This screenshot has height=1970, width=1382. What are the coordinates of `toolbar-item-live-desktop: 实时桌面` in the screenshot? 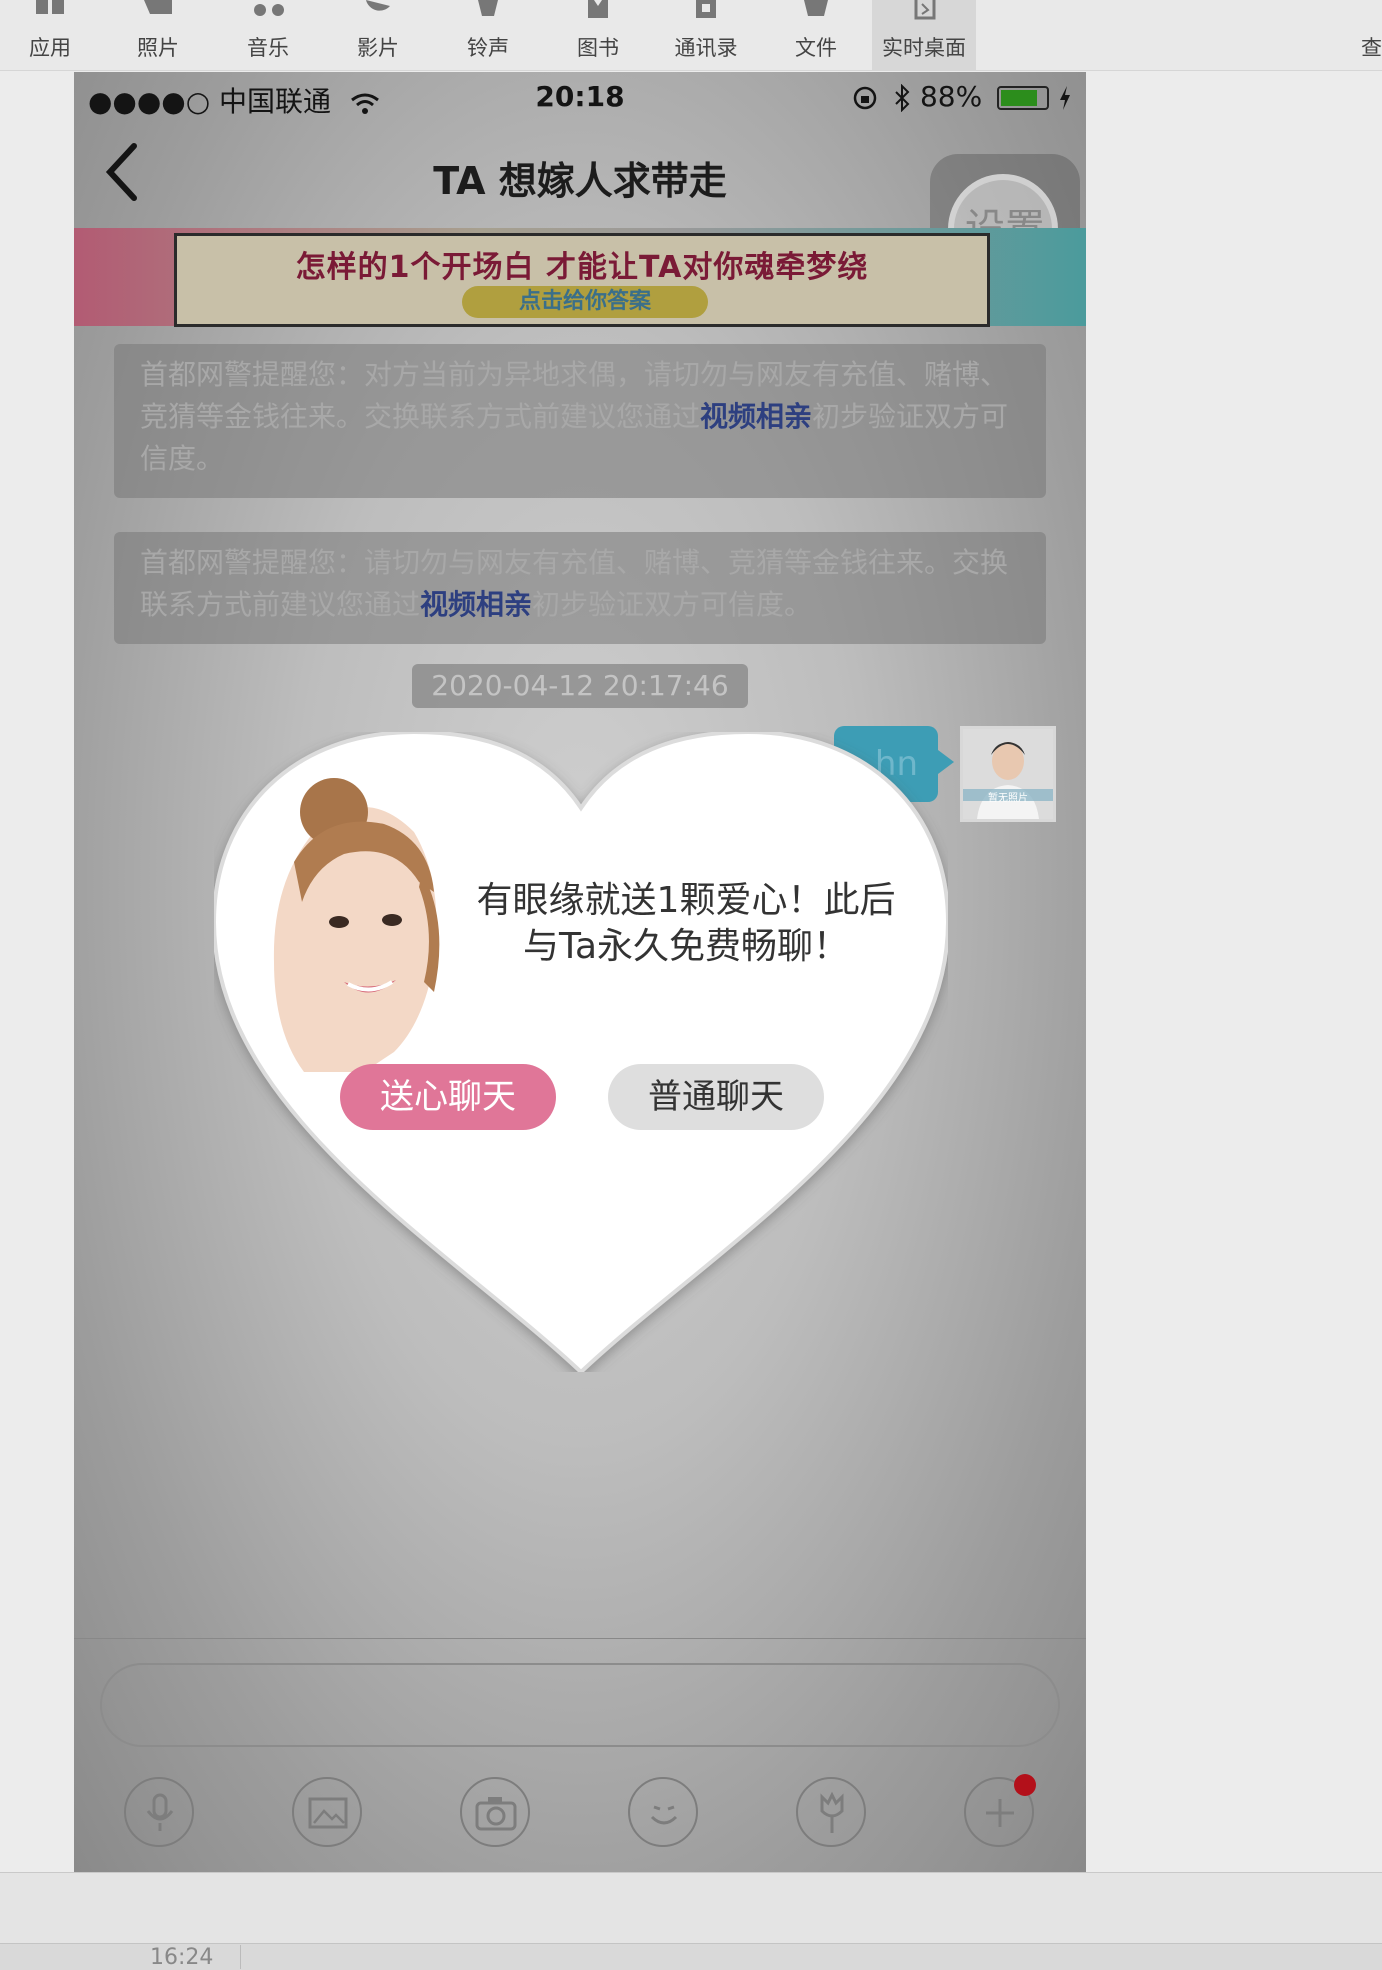 It's located at (924, 35).